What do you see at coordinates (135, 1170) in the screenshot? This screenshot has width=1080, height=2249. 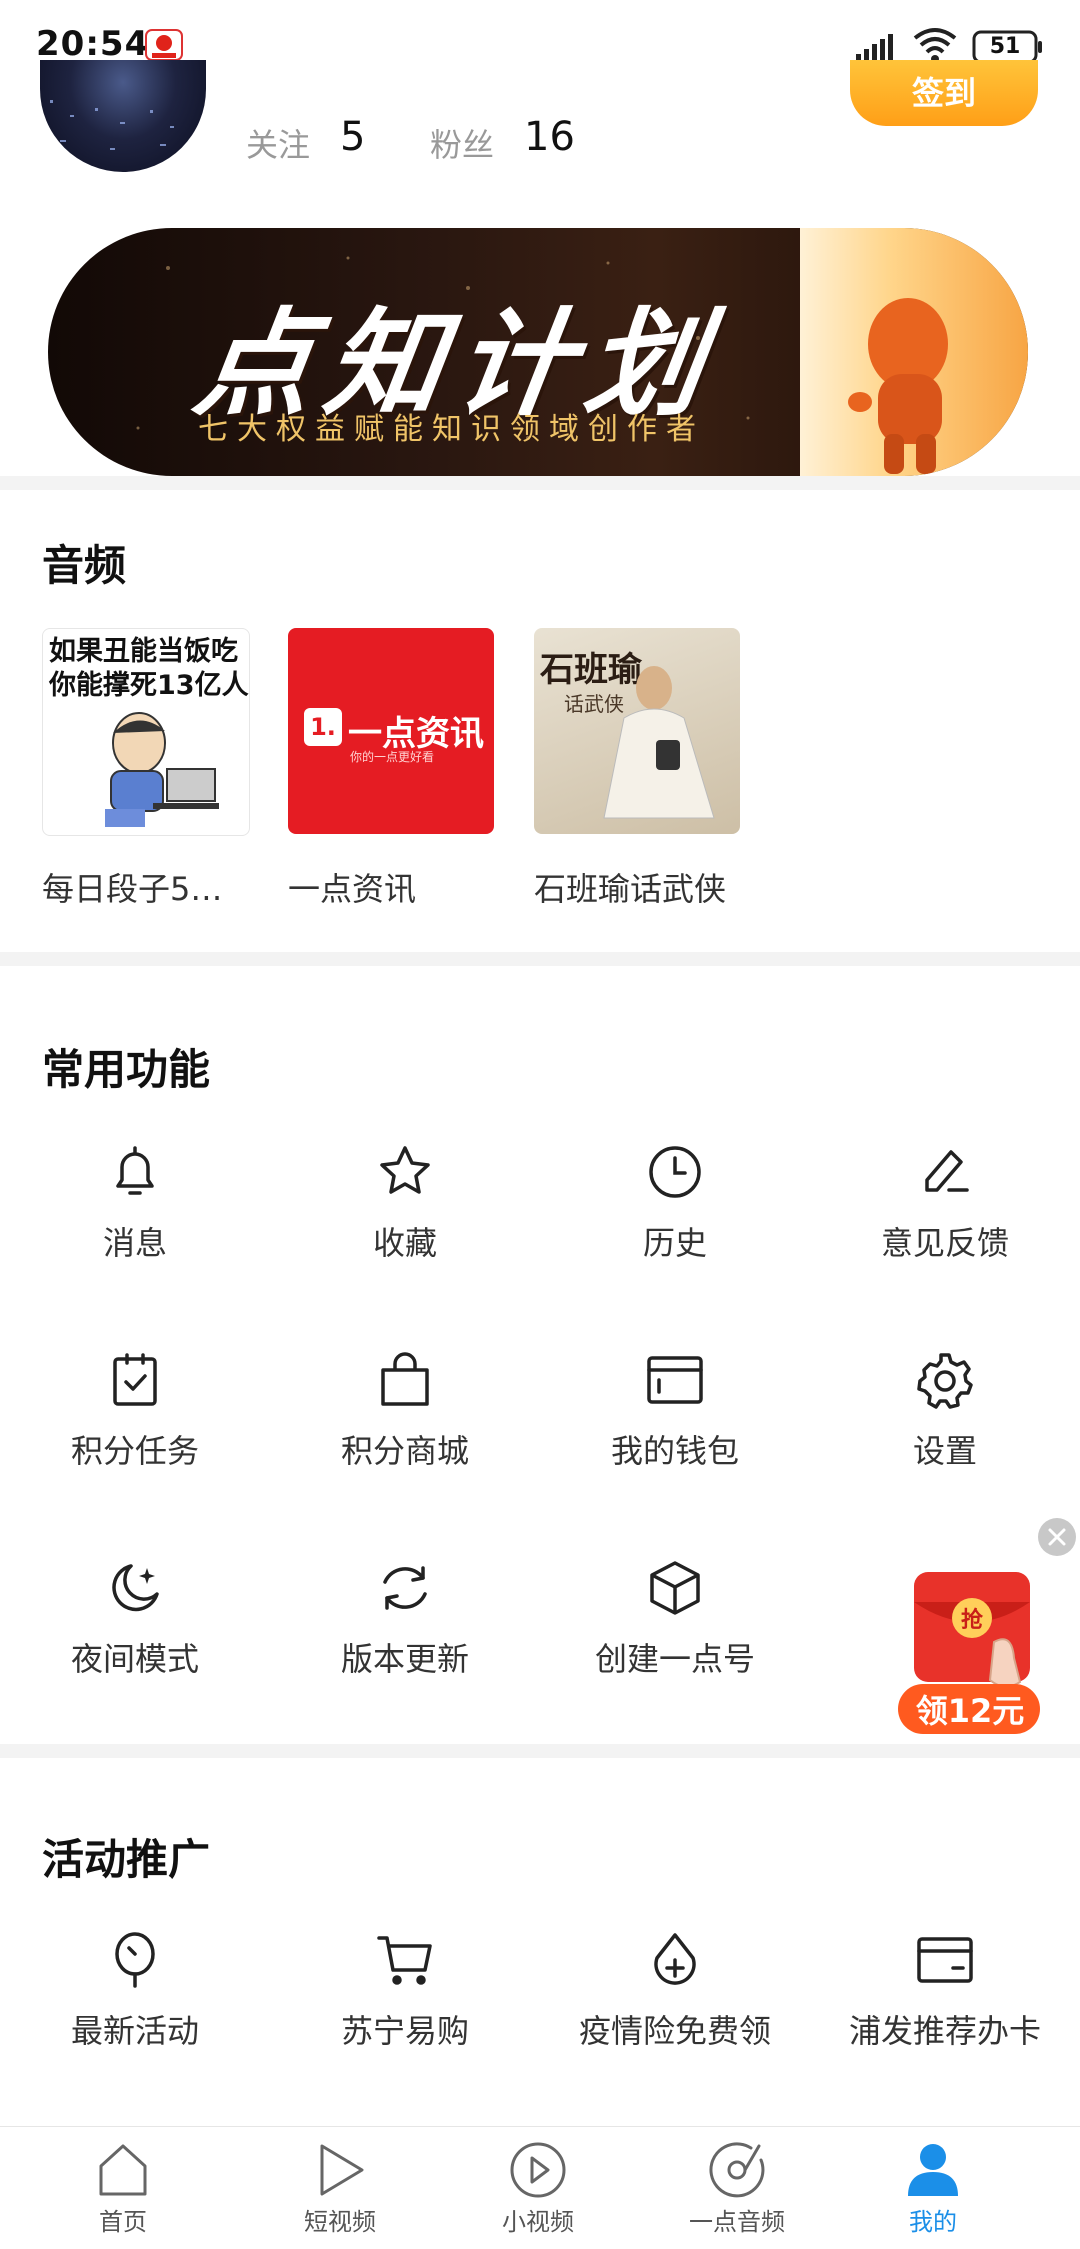 I see `bell-icon` at bounding box center [135, 1170].